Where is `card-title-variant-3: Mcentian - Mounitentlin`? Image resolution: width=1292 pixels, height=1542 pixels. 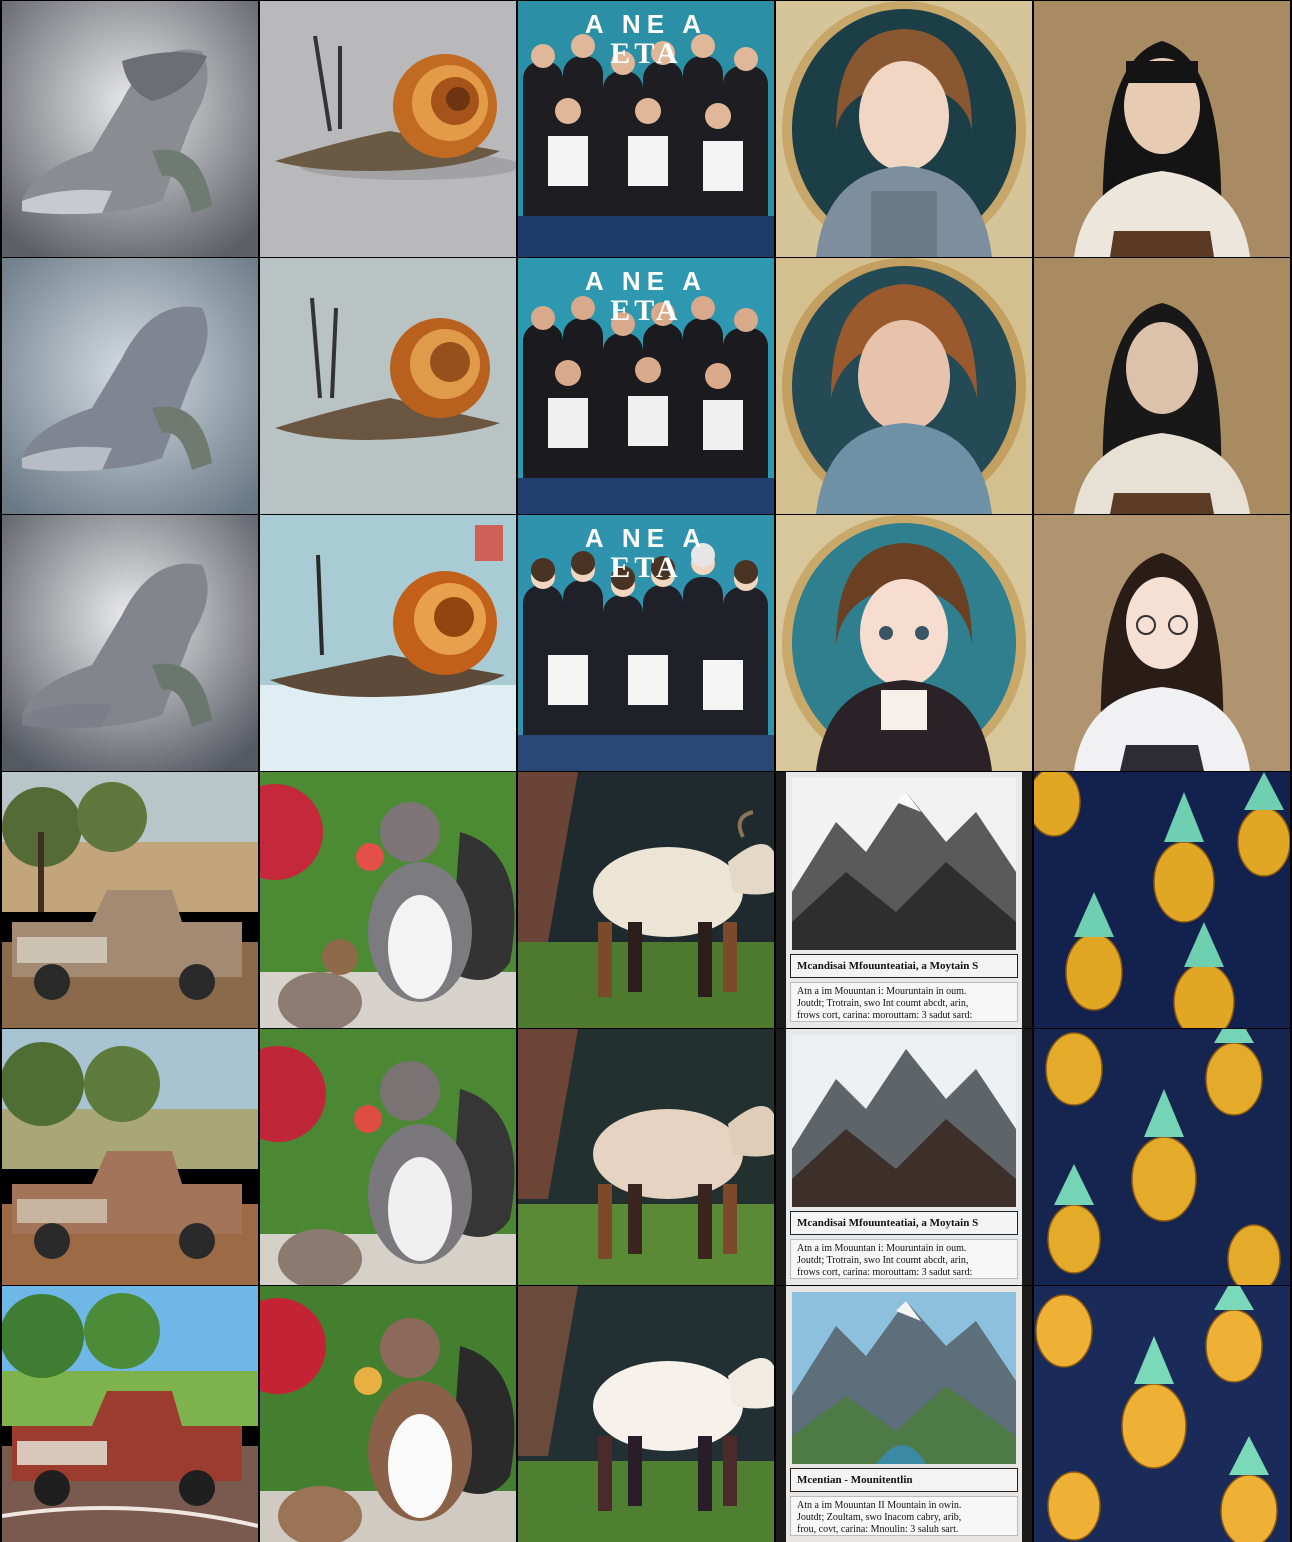 card-title-variant-3: Mcentian - Mounitentlin is located at coordinates (904, 1480).